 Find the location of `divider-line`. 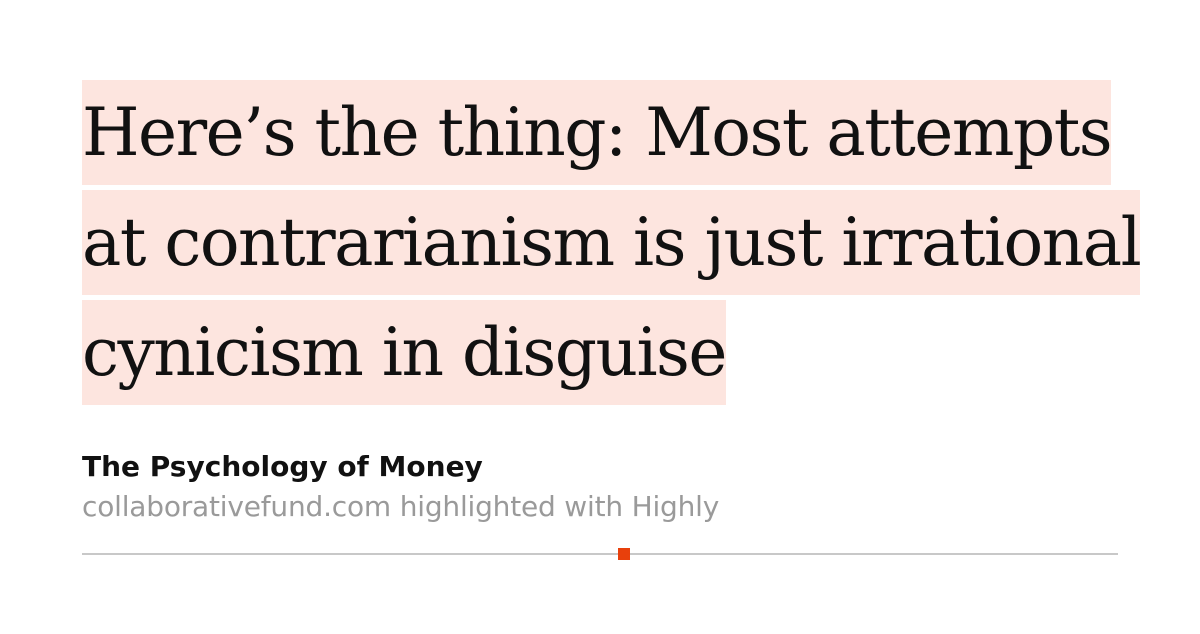

divider-line is located at coordinates (600, 554).